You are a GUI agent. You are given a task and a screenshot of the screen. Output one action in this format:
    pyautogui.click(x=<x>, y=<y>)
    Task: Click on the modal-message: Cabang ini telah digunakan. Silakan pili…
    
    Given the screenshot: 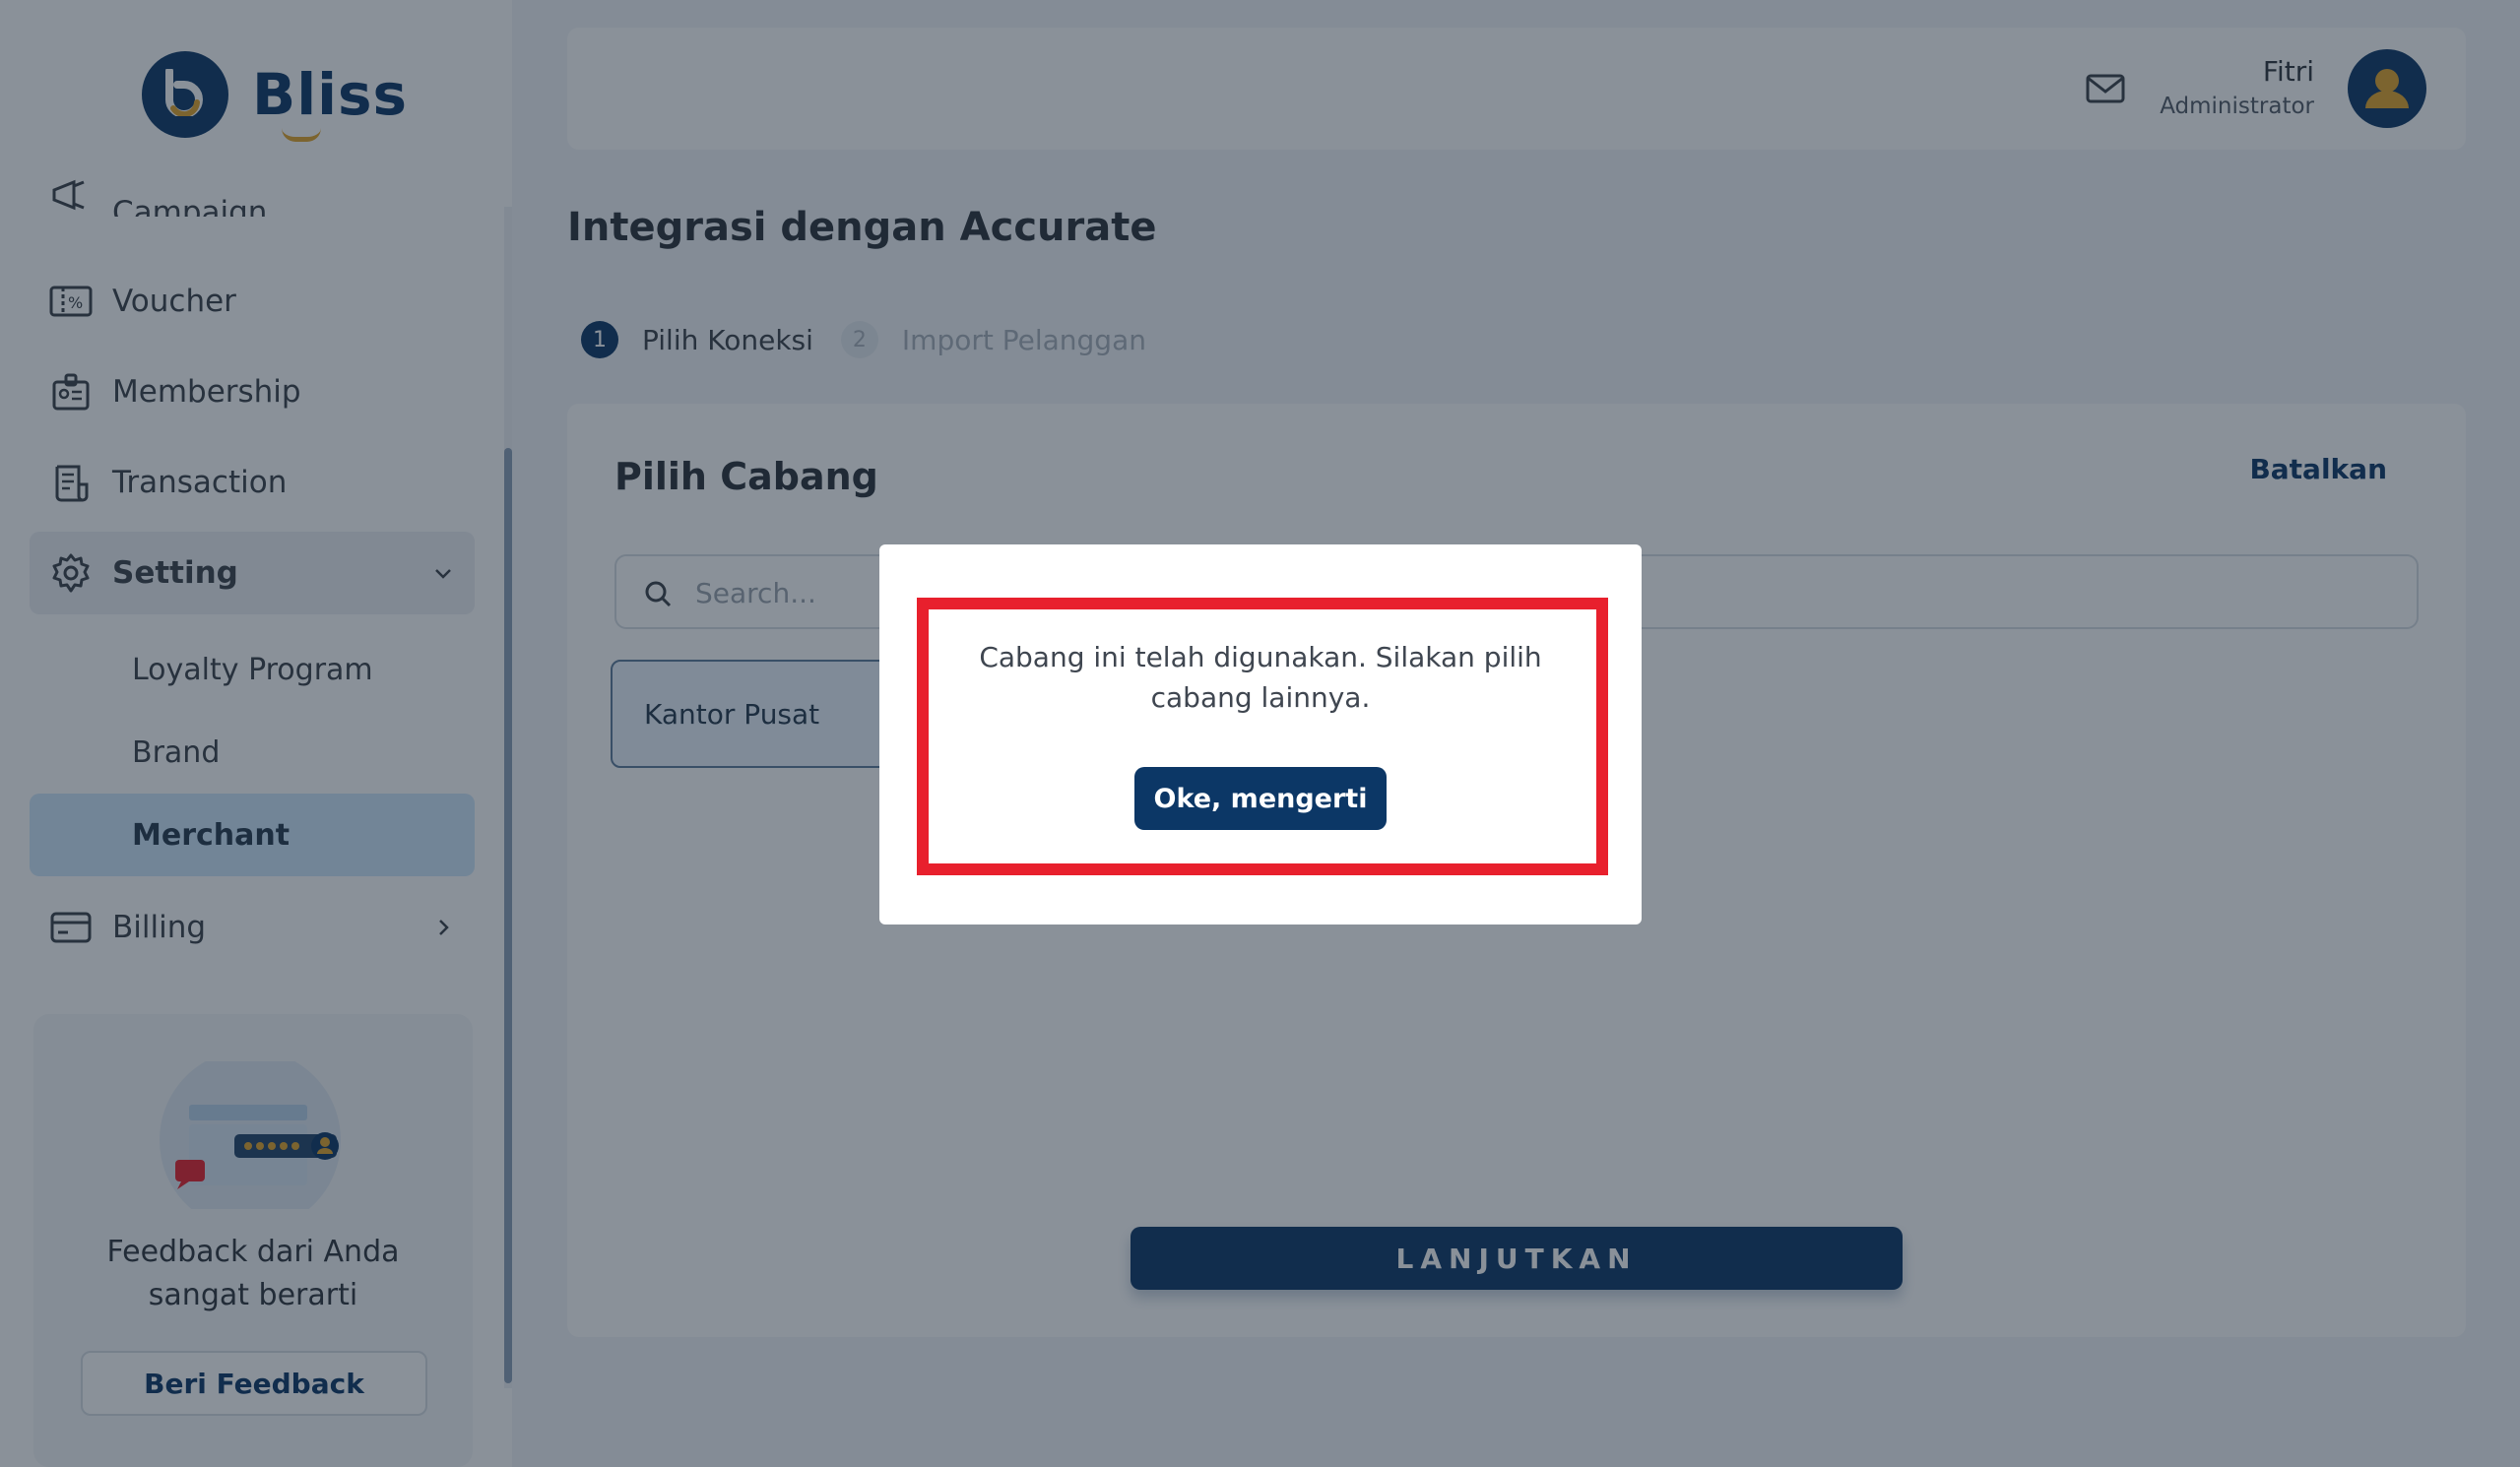 What is the action you would take?
    pyautogui.click(x=1260, y=677)
    